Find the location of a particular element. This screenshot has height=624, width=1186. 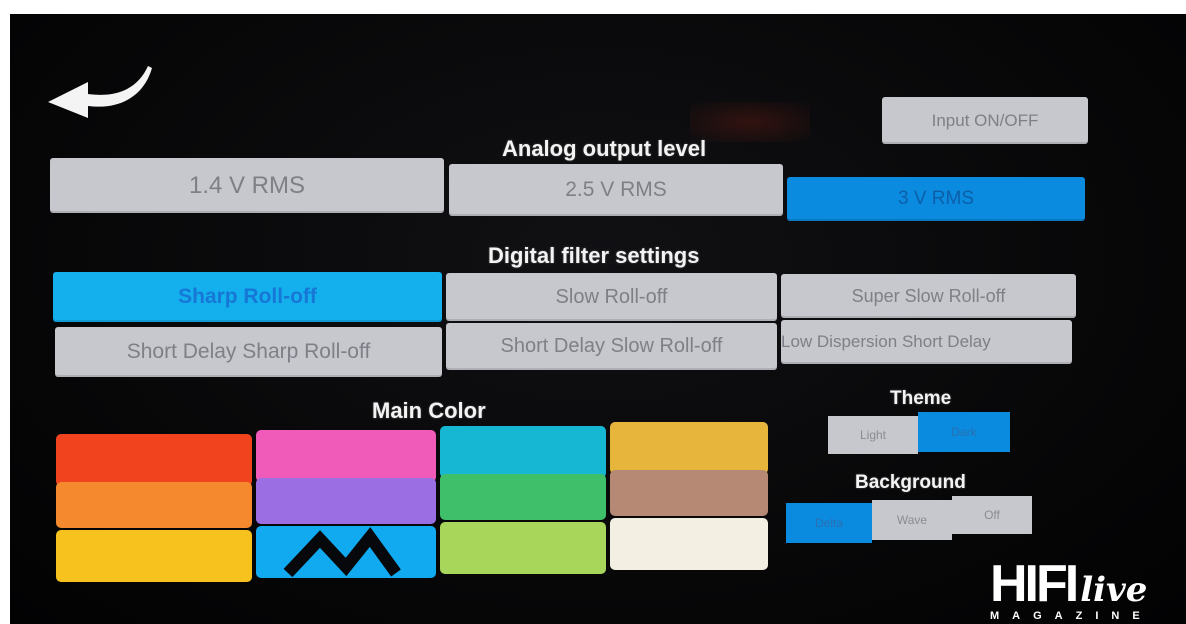

logo-brand-text: HIFI is located at coordinates (1034, 584).